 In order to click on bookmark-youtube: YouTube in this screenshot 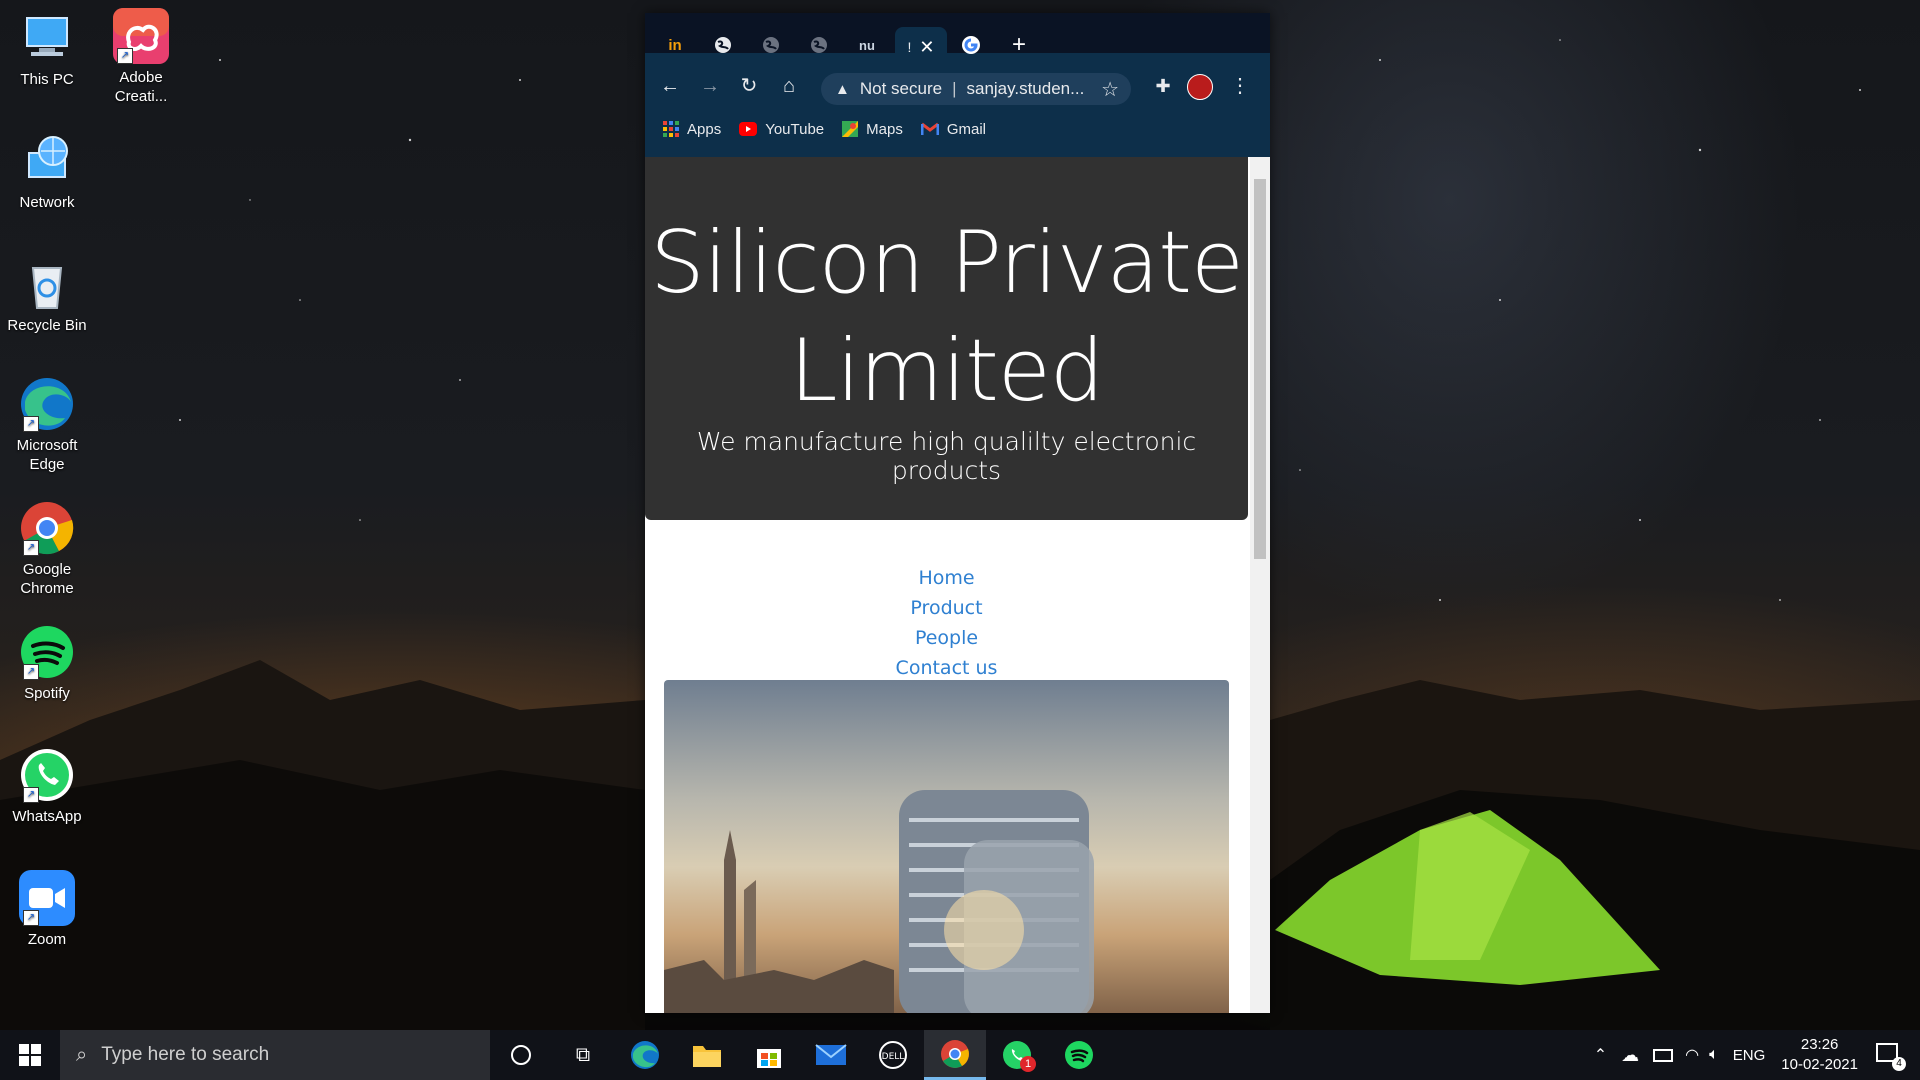, I will do `click(781, 129)`.